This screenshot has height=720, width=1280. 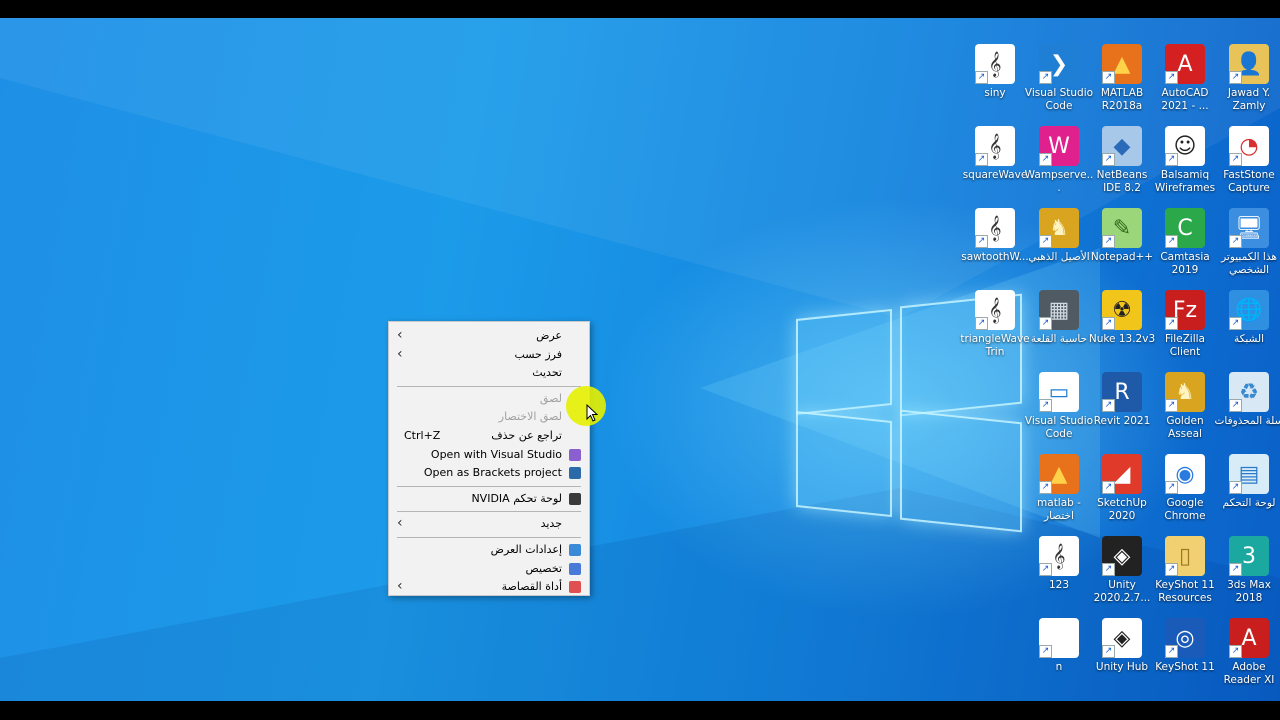 What do you see at coordinates (1122, 245) in the screenshot?
I see `desktop-icon-notepadpp: ✎ ↗ Notepad++` at bounding box center [1122, 245].